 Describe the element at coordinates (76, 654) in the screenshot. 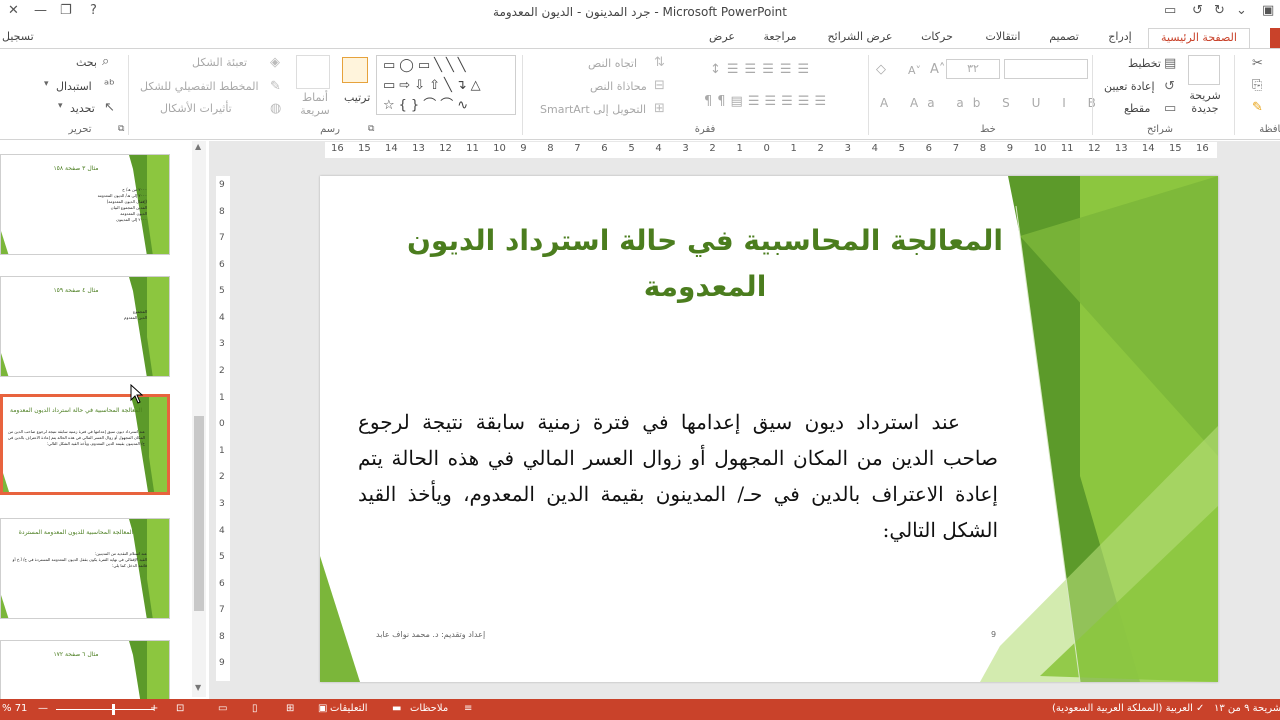

I see `thumbnail-title: مثال ٦ صفحة ١٧٢` at that location.